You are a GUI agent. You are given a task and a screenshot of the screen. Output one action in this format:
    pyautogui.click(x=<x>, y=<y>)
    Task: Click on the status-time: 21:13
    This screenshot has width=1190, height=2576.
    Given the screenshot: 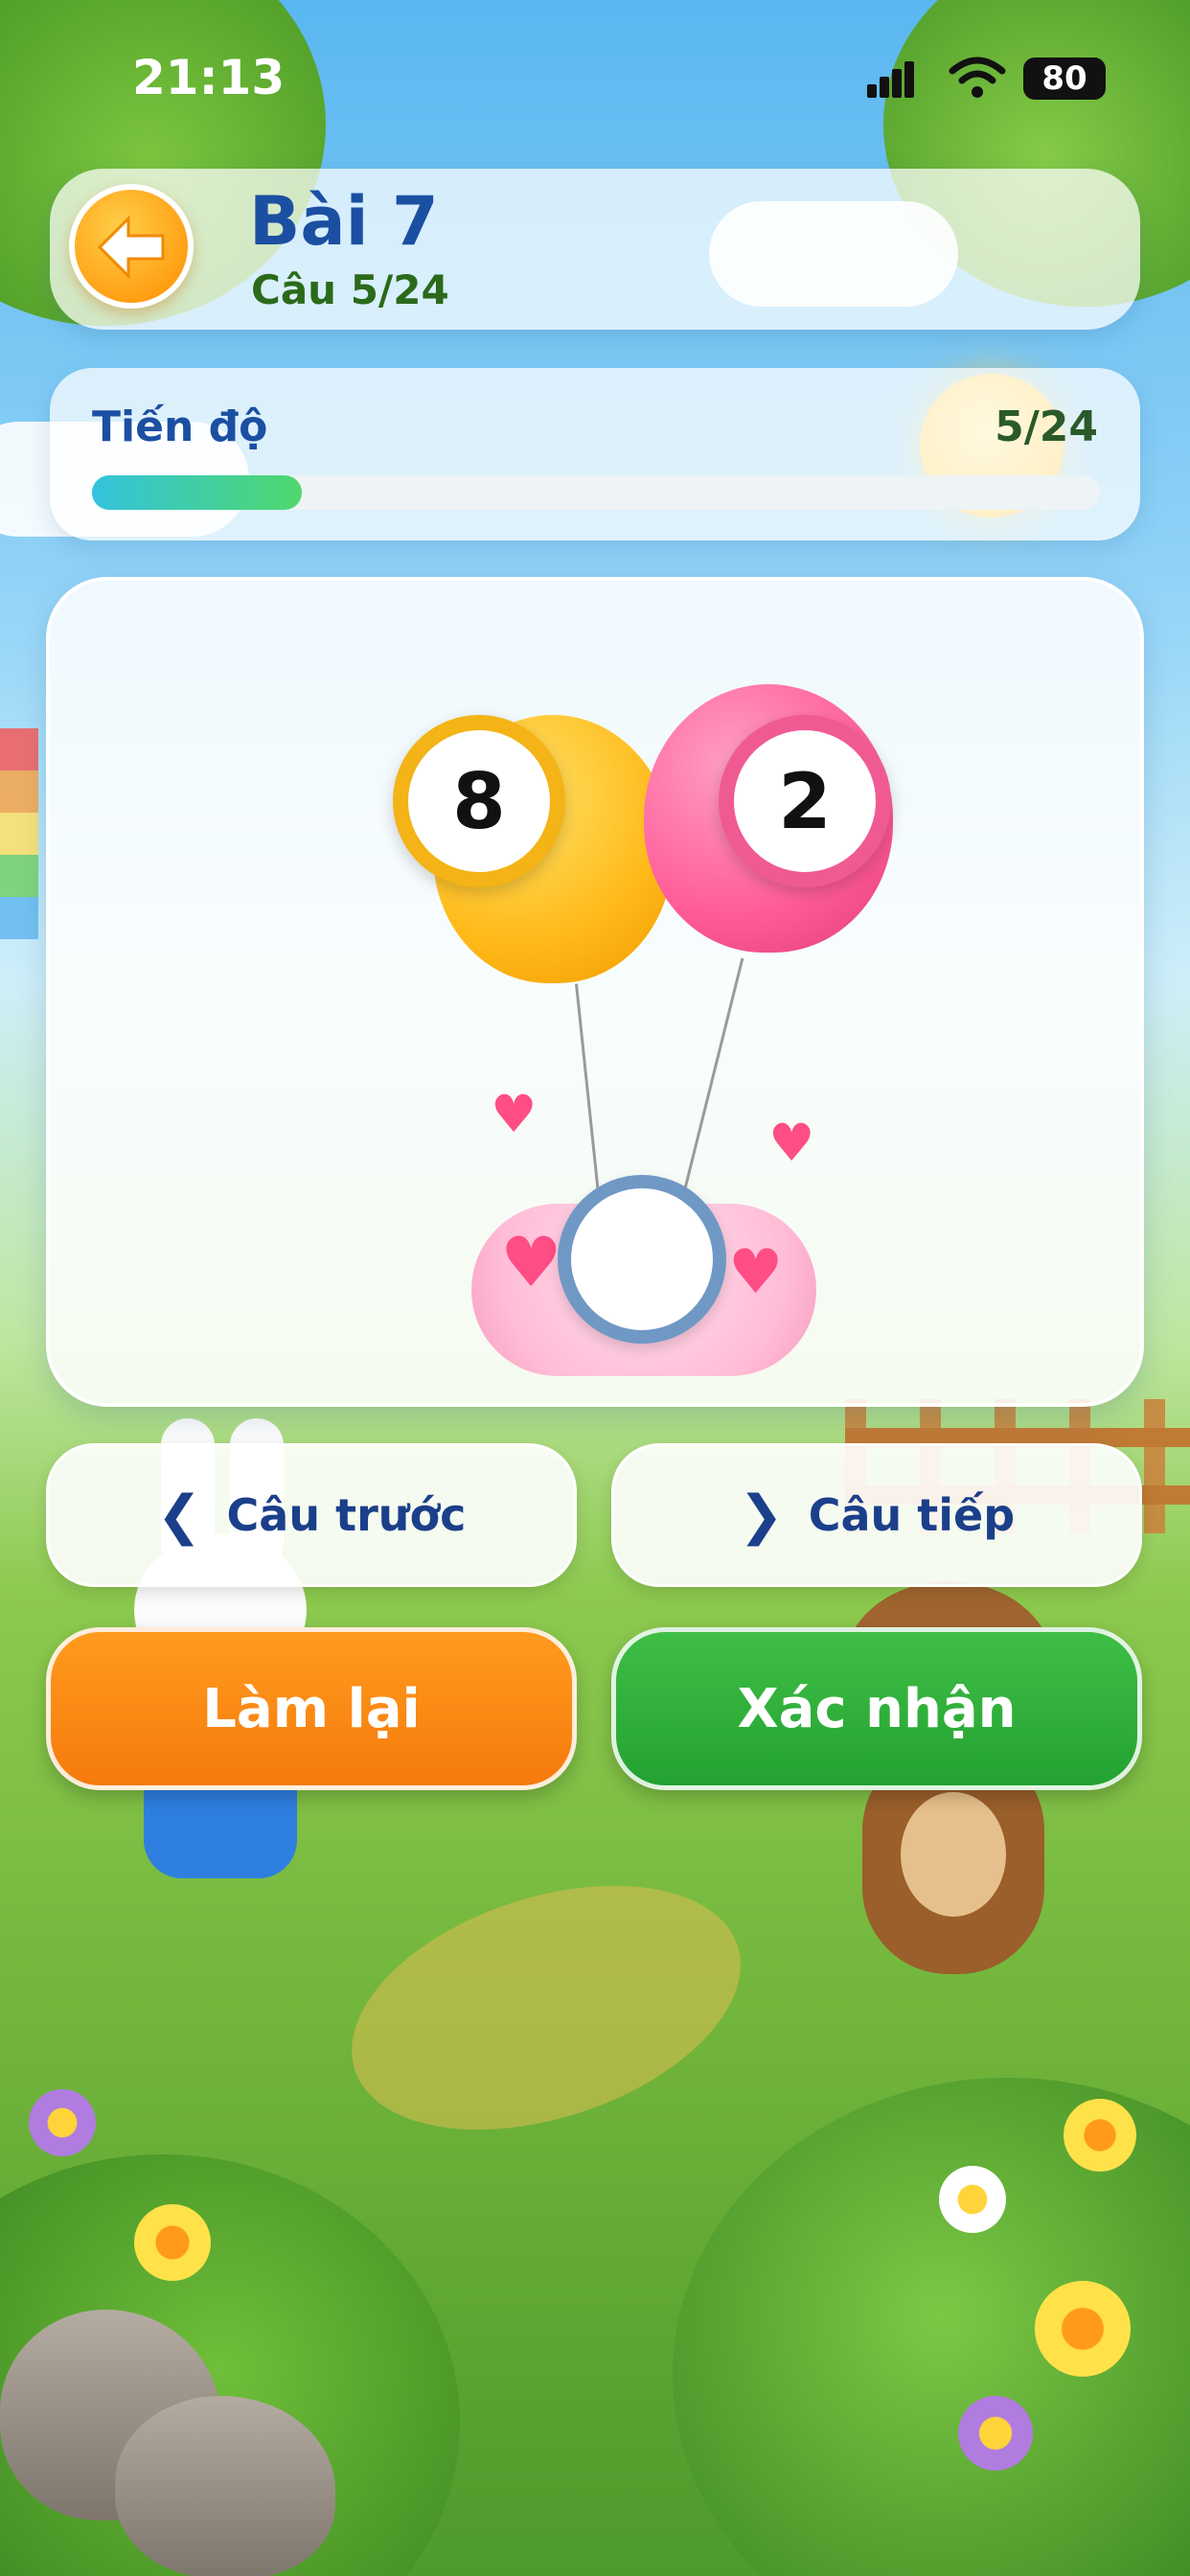 What is the action you would take?
    pyautogui.click(x=209, y=77)
    